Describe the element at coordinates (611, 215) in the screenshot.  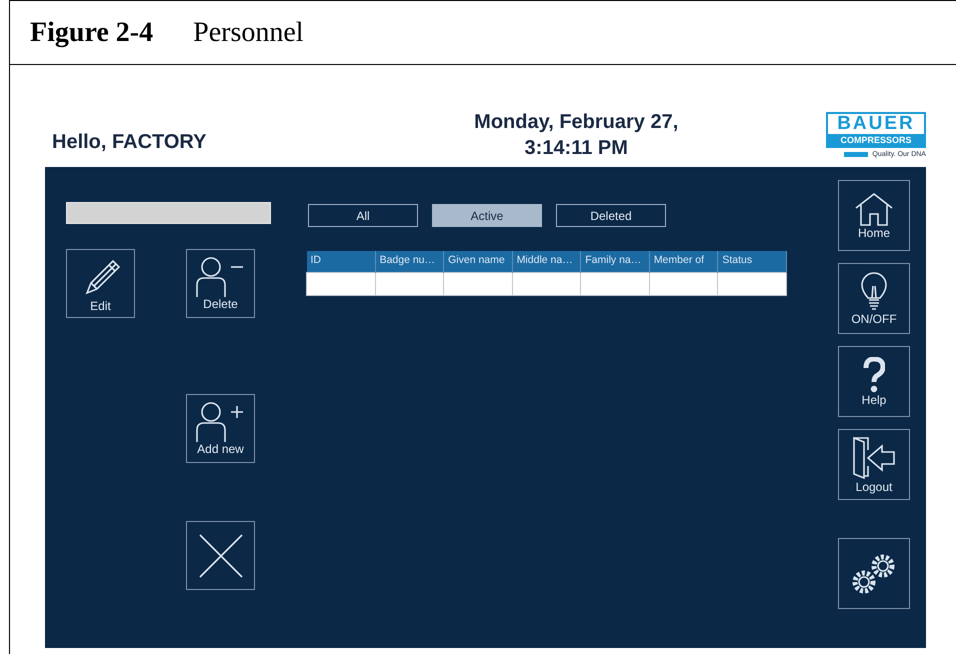
I see `filter-tab: Deleted` at that location.